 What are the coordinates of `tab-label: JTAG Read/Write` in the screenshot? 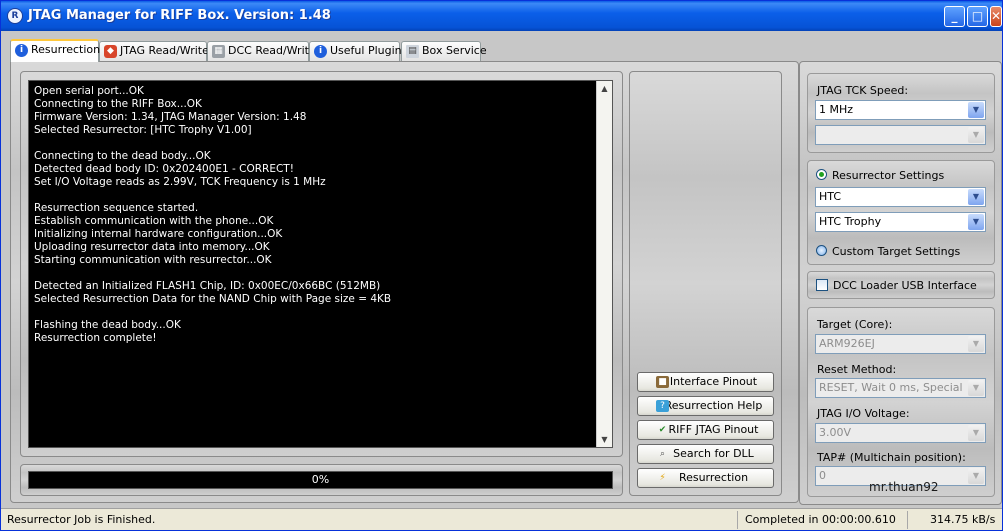 It's located at (164, 50).